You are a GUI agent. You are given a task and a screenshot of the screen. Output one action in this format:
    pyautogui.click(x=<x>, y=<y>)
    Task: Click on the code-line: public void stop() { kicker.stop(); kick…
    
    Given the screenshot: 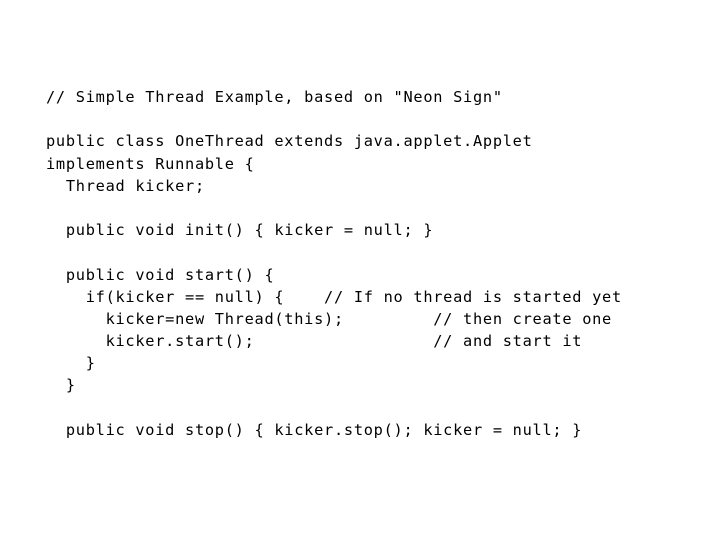 What is the action you would take?
    pyautogui.click(x=314, y=429)
    